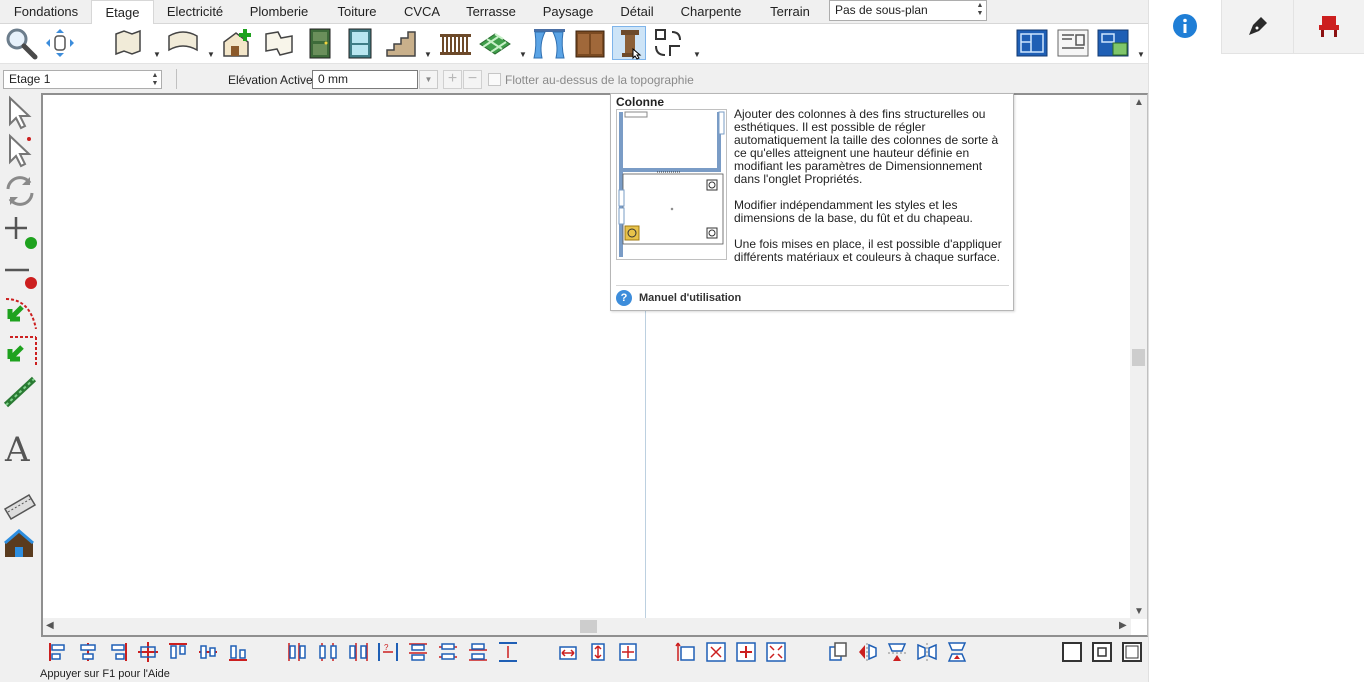 This screenshot has height=682, width=1364. Describe the element at coordinates (686, 652) in the screenshot. I see `stretch-h-button` at that location.